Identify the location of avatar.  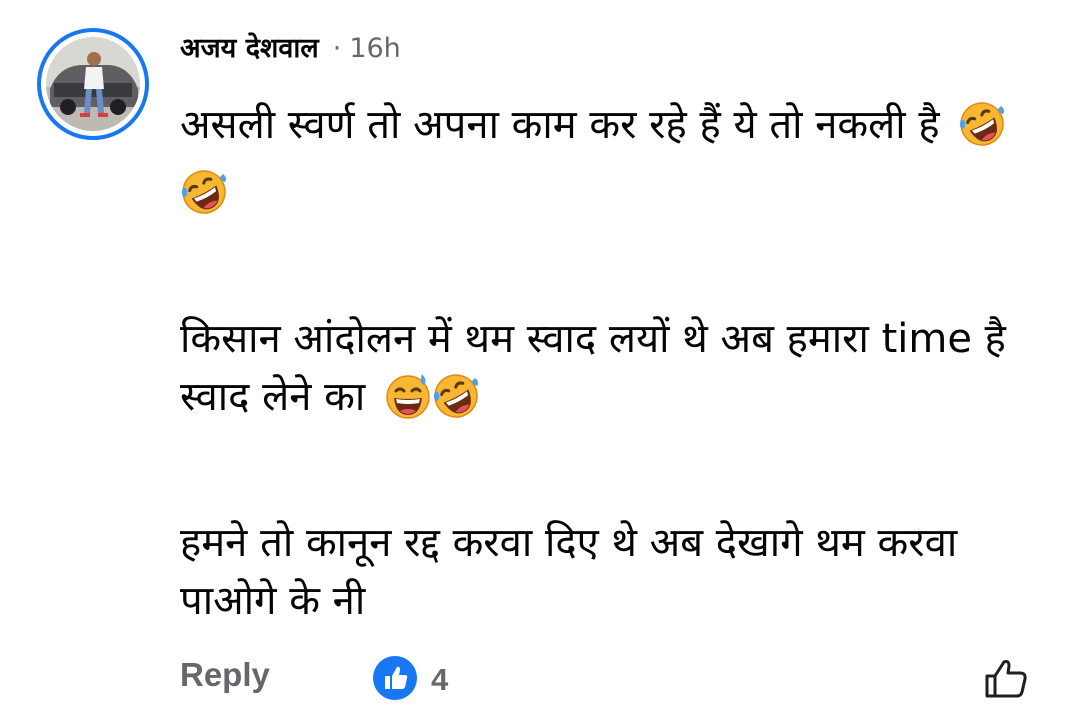
(93, 84).